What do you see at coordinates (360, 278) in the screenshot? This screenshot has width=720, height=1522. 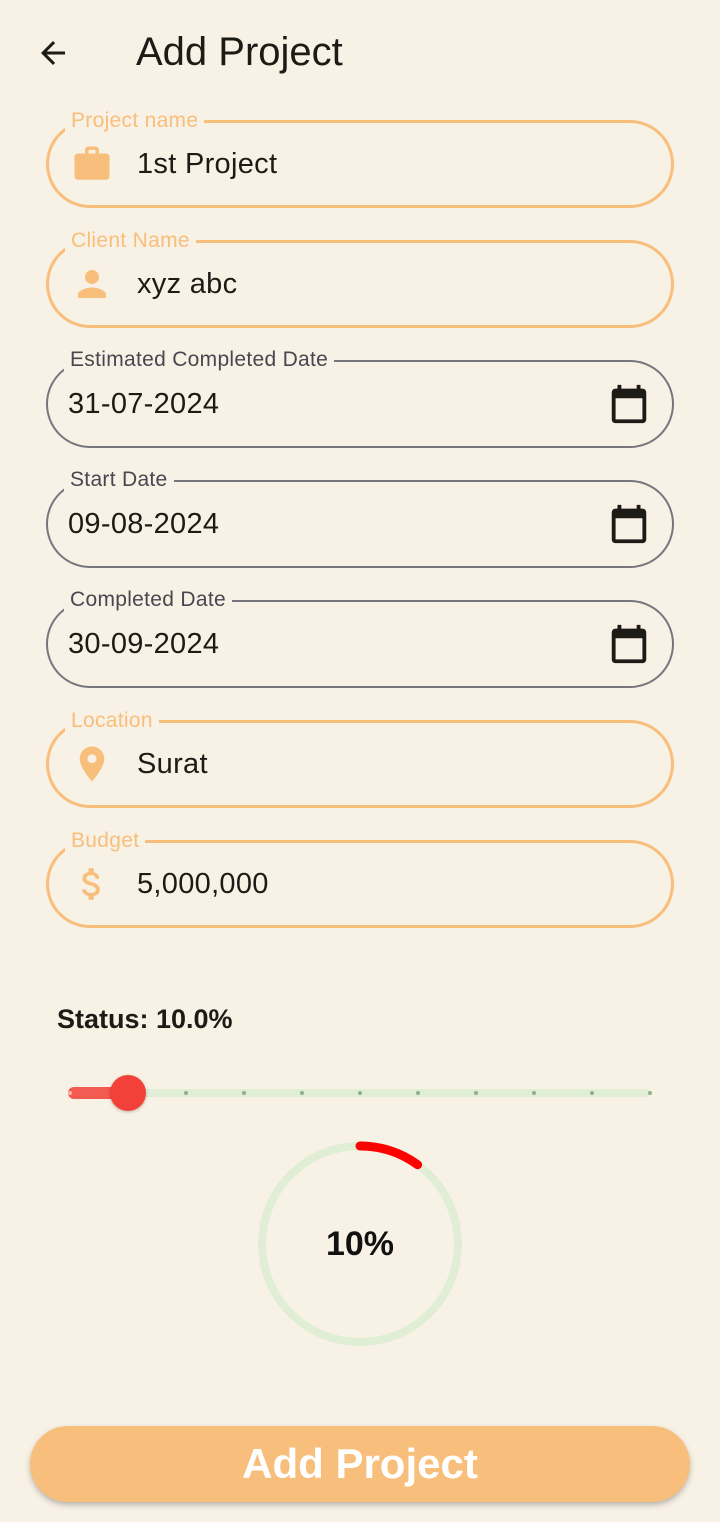 I see `client-name-field: Client Name xyz abc` at bounding box center [360, 278].